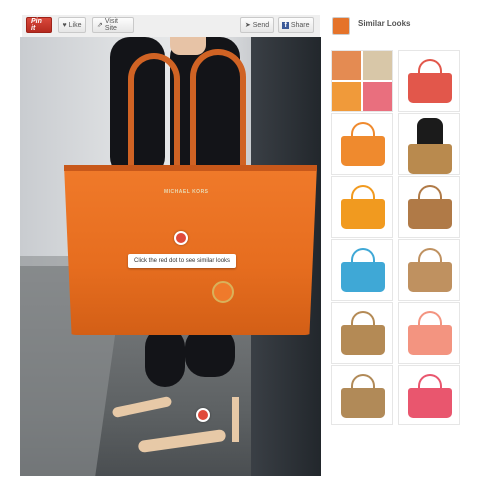  What do you see at coordinates (261, 25) in the screenshot?
I see `send-label: Send` at bounding box center [261, 25].